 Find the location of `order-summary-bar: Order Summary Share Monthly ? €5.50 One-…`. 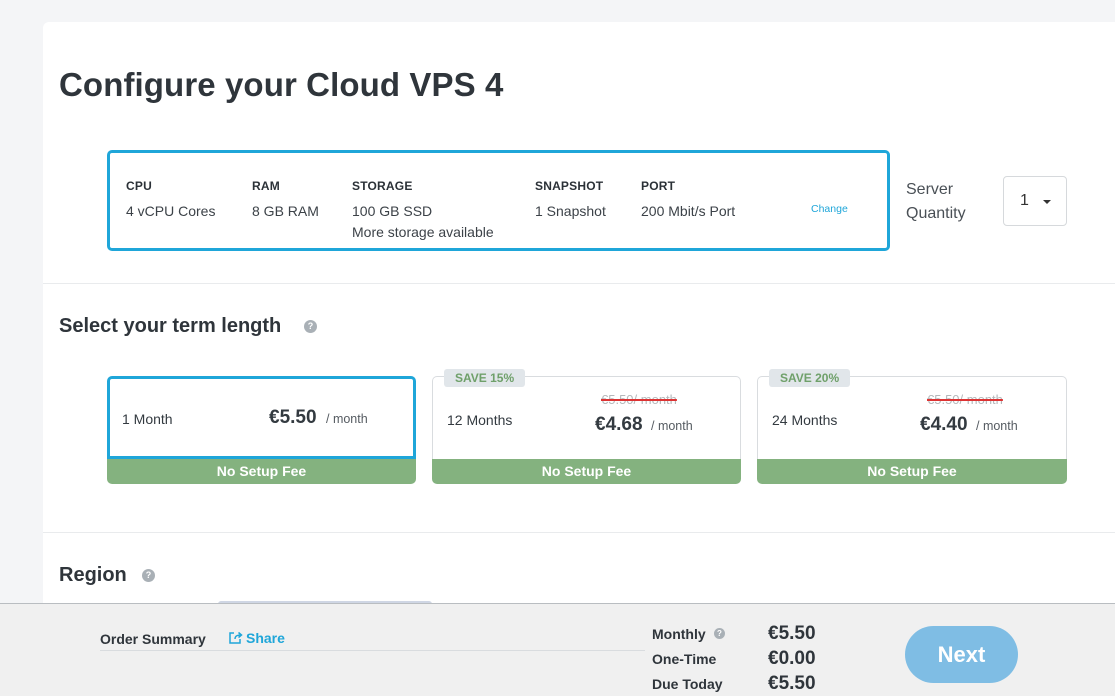

order-summary-bar: Order Summary Share Monthly ? €5.50 One-… is located at coordinates (557, 649).